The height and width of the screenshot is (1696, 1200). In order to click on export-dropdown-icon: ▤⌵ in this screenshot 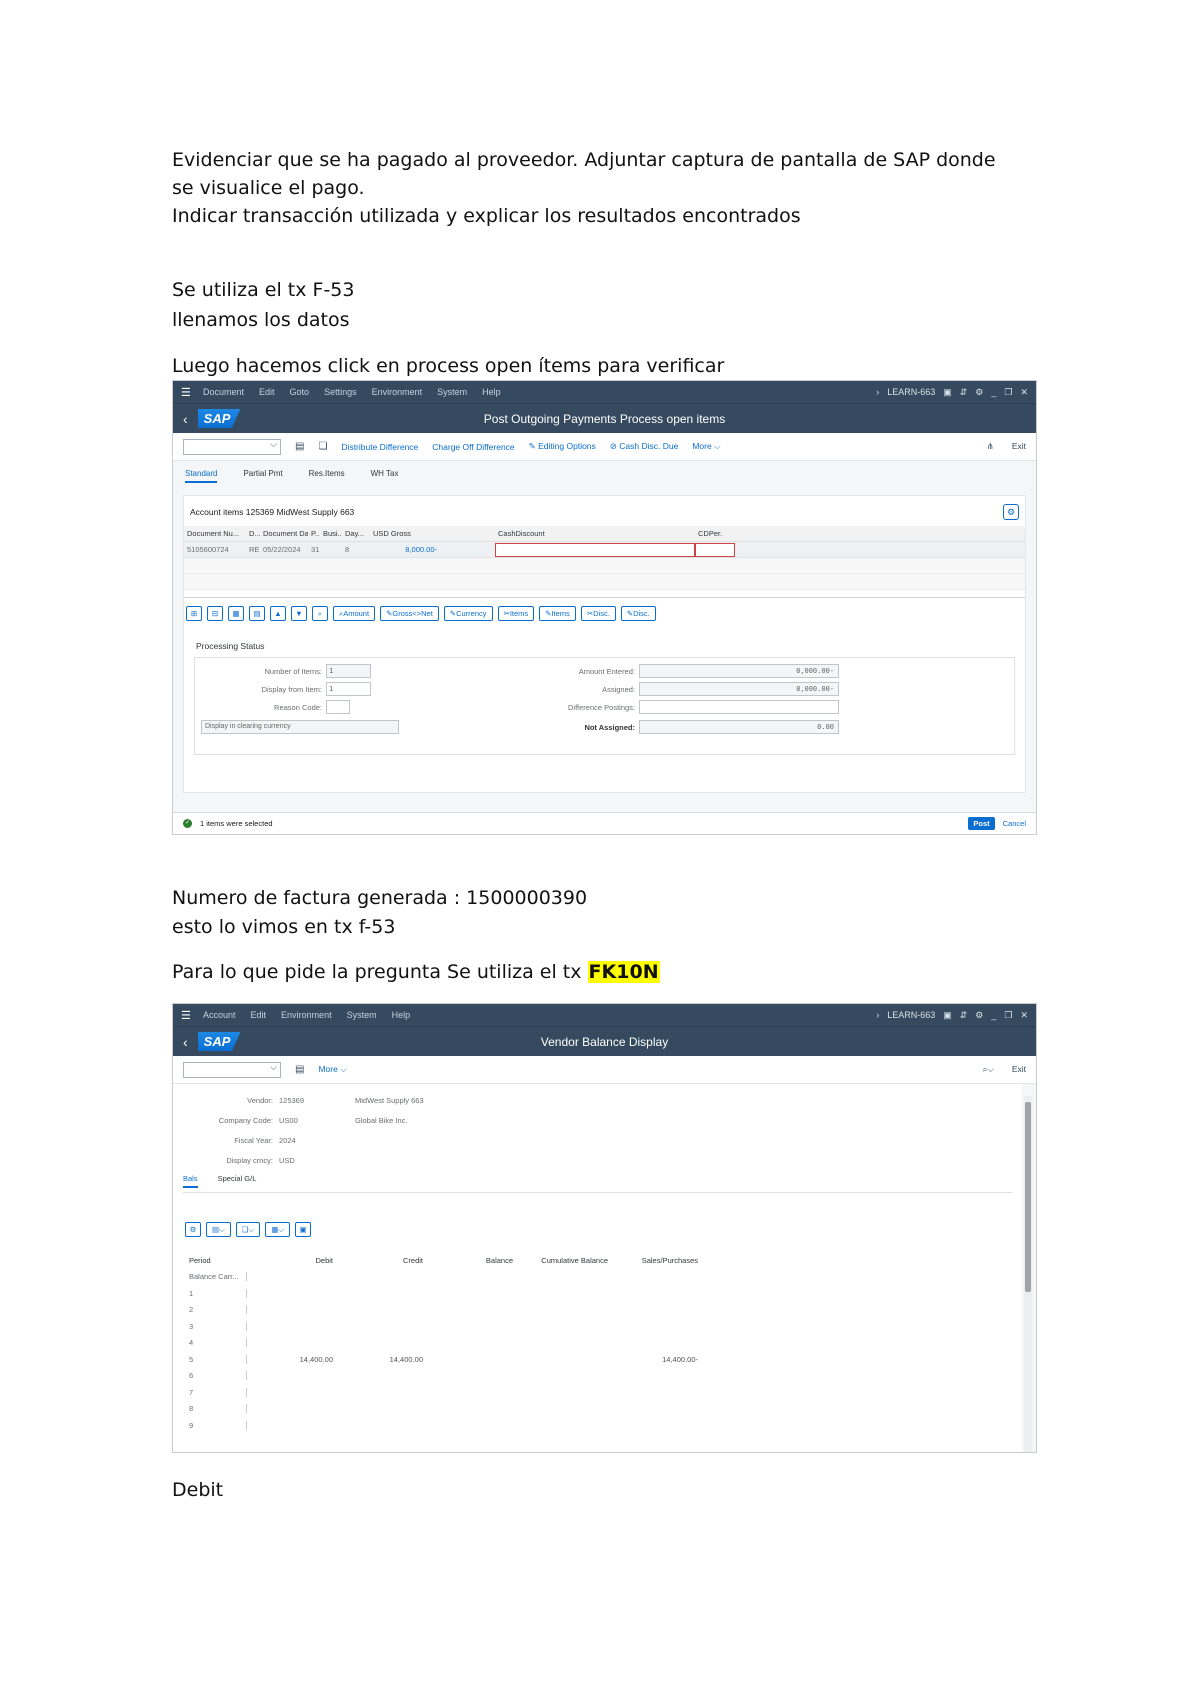, I will do `click(218, 1229)`.